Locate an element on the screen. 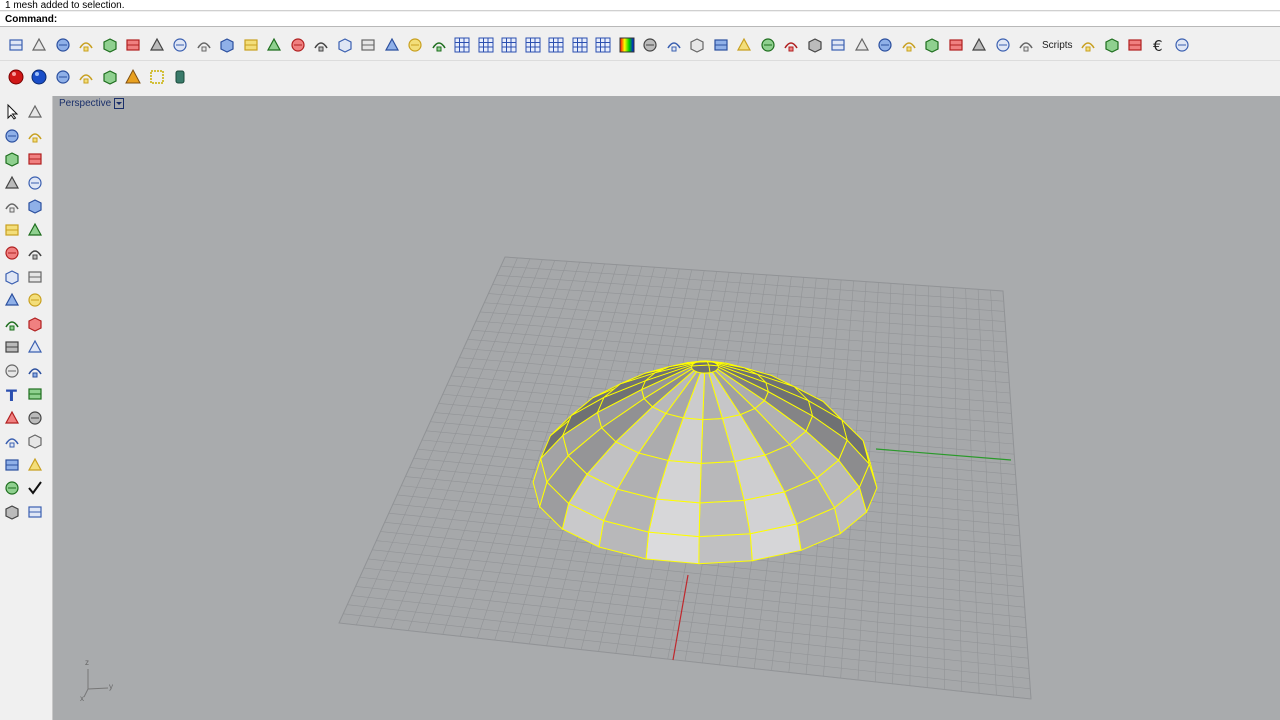 This screenshot has width=1280, height=720. mesh-box-icon is located at coordinates (12, 441).